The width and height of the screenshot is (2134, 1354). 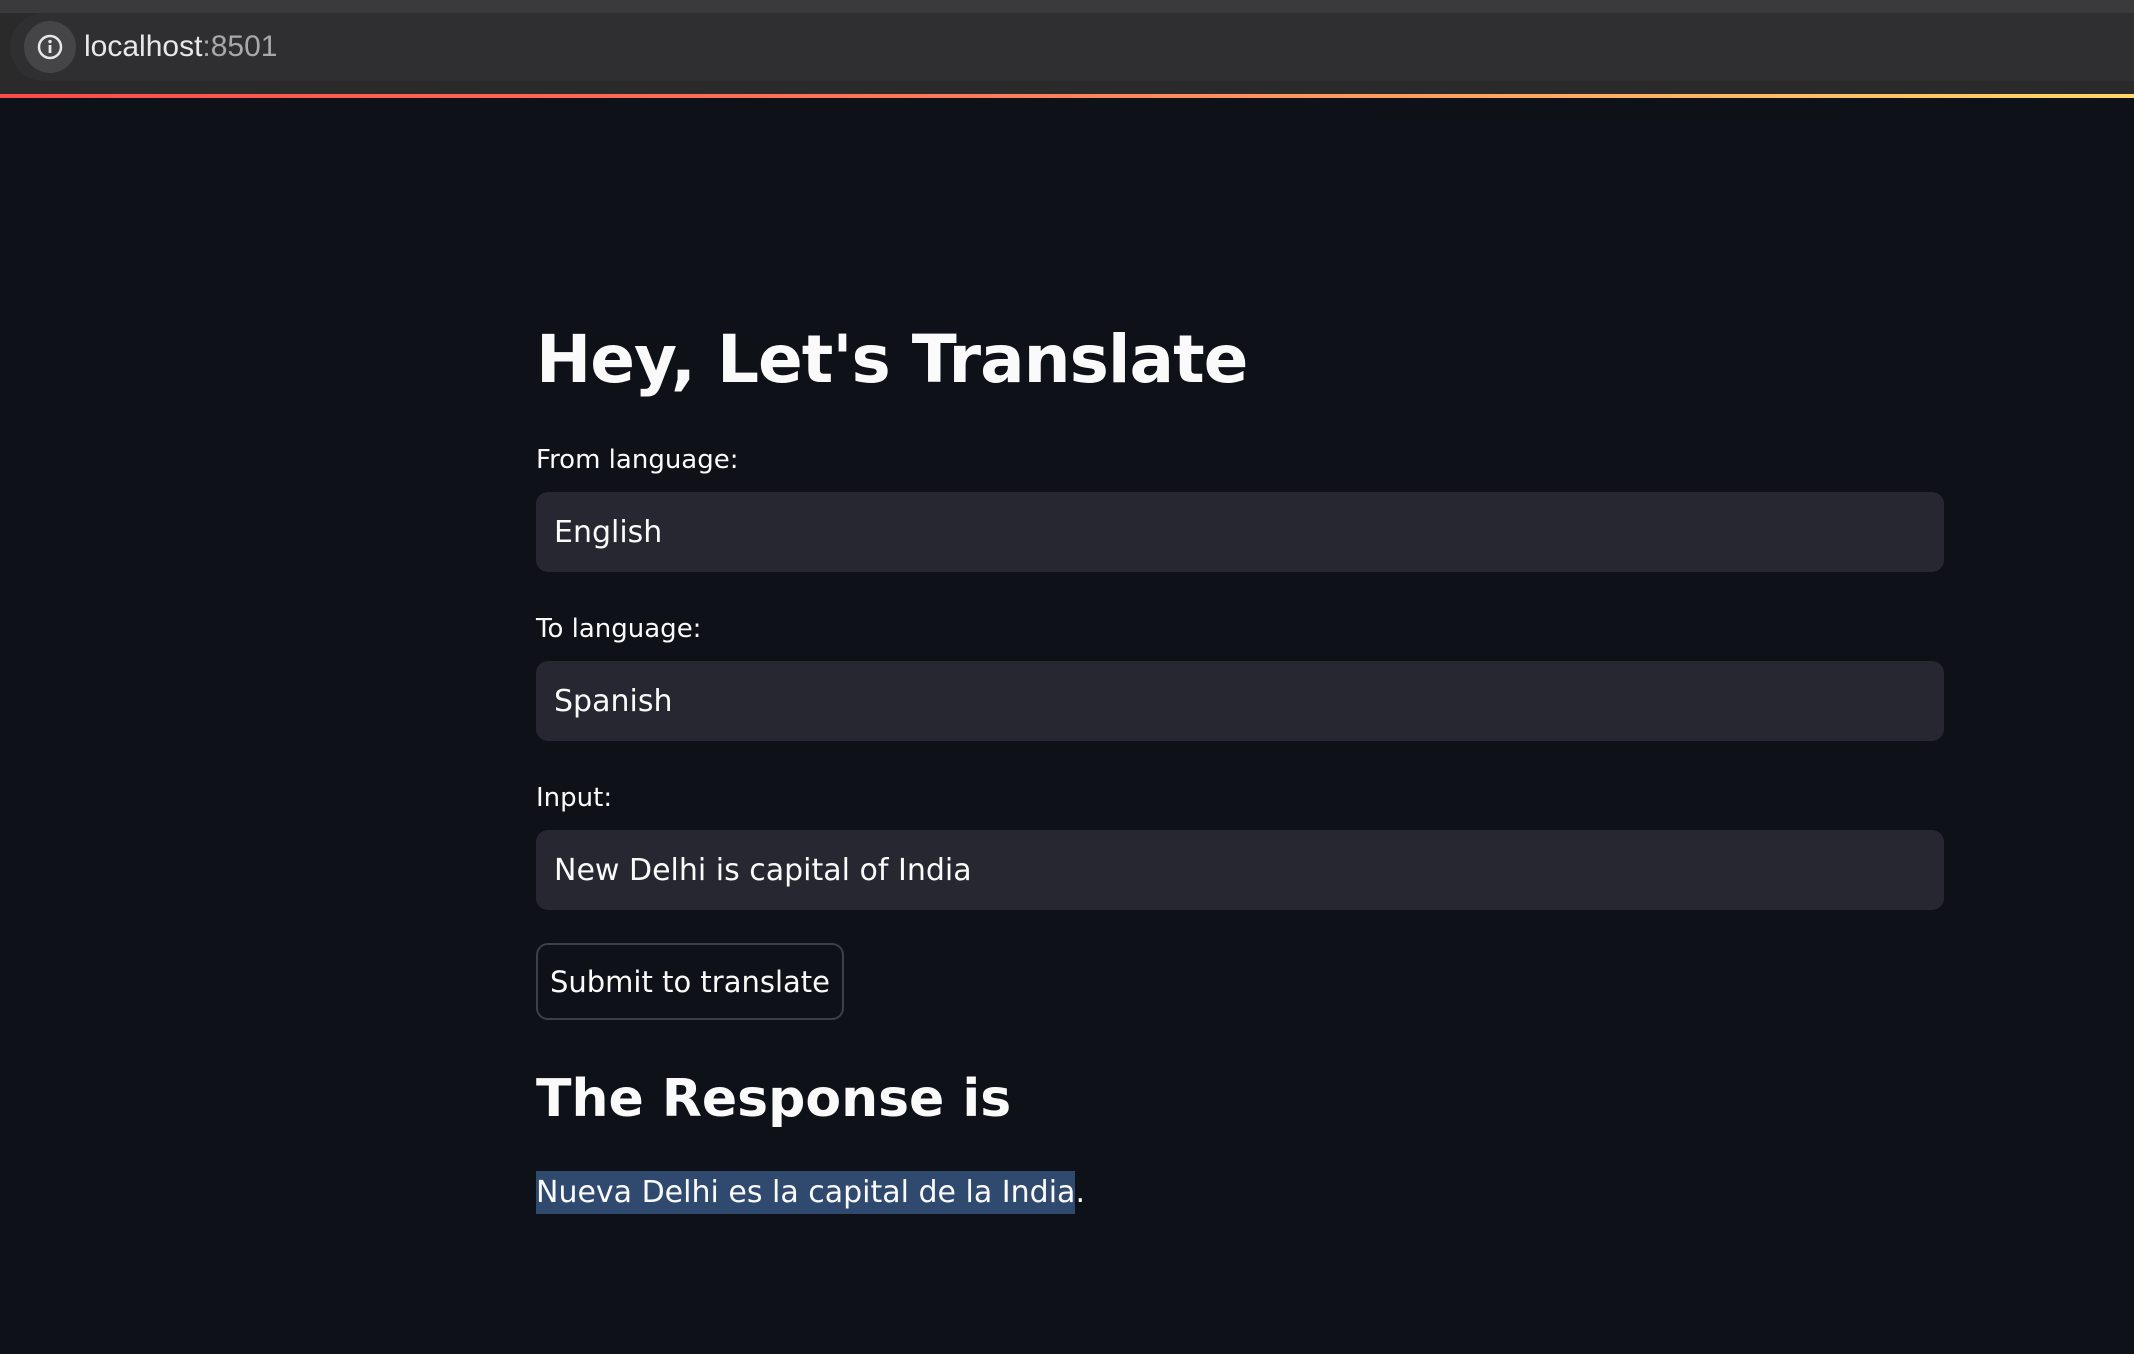 I want to click on response-selected-text: Nueva Delhi es la capital de la India, so click(x=806, y=1192).